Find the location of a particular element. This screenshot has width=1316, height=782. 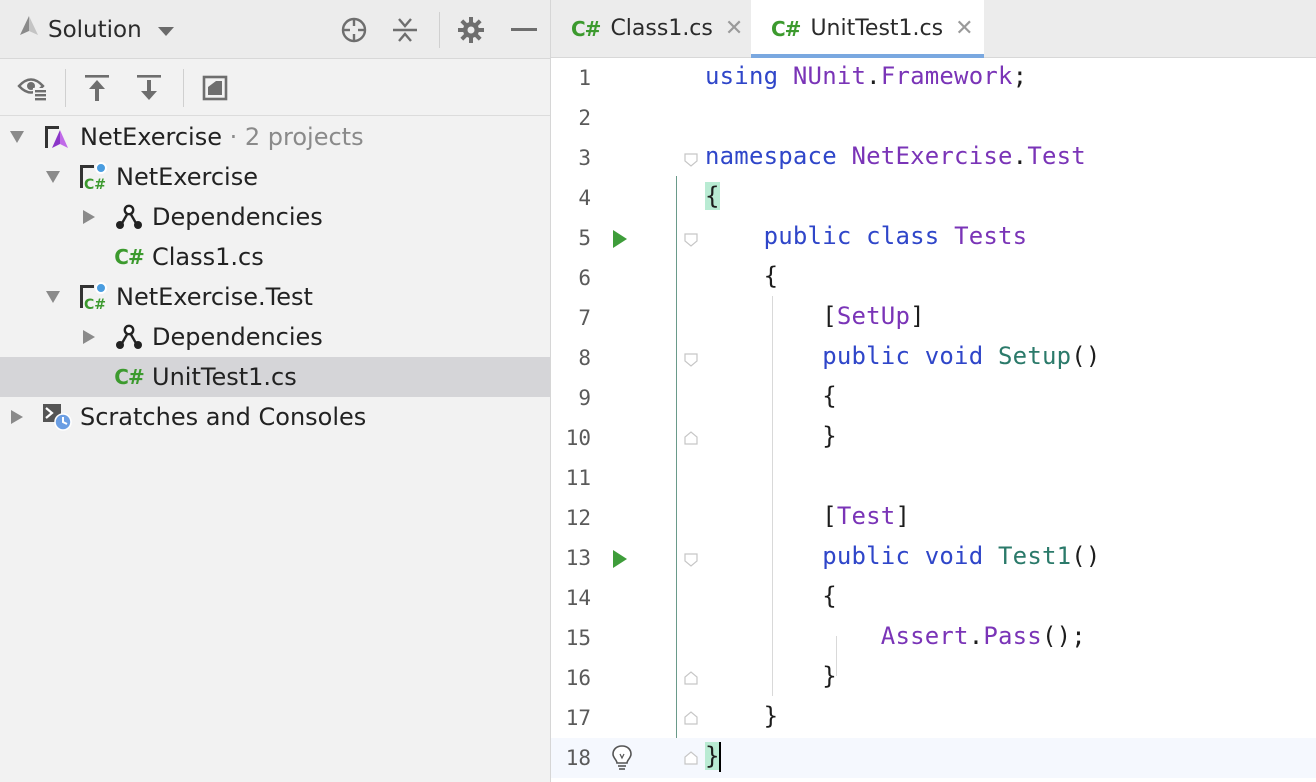

tree-item-solution: NetExercise · 2 projects is located at coordinates (275, 137).